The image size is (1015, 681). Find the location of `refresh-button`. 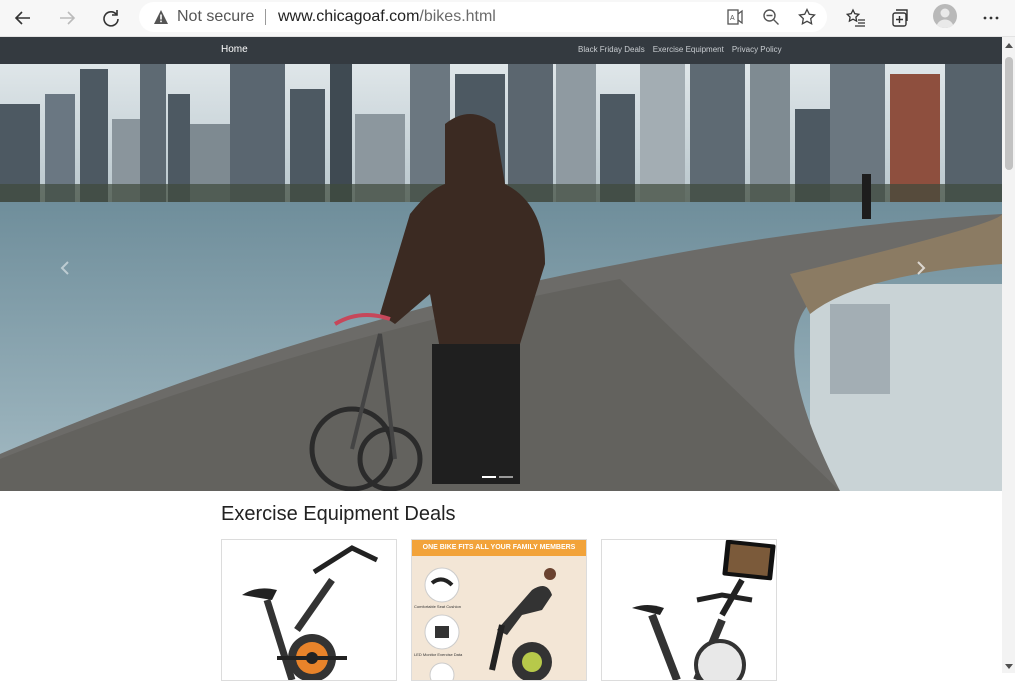

refresh-button is located at coordinates (111, 18).